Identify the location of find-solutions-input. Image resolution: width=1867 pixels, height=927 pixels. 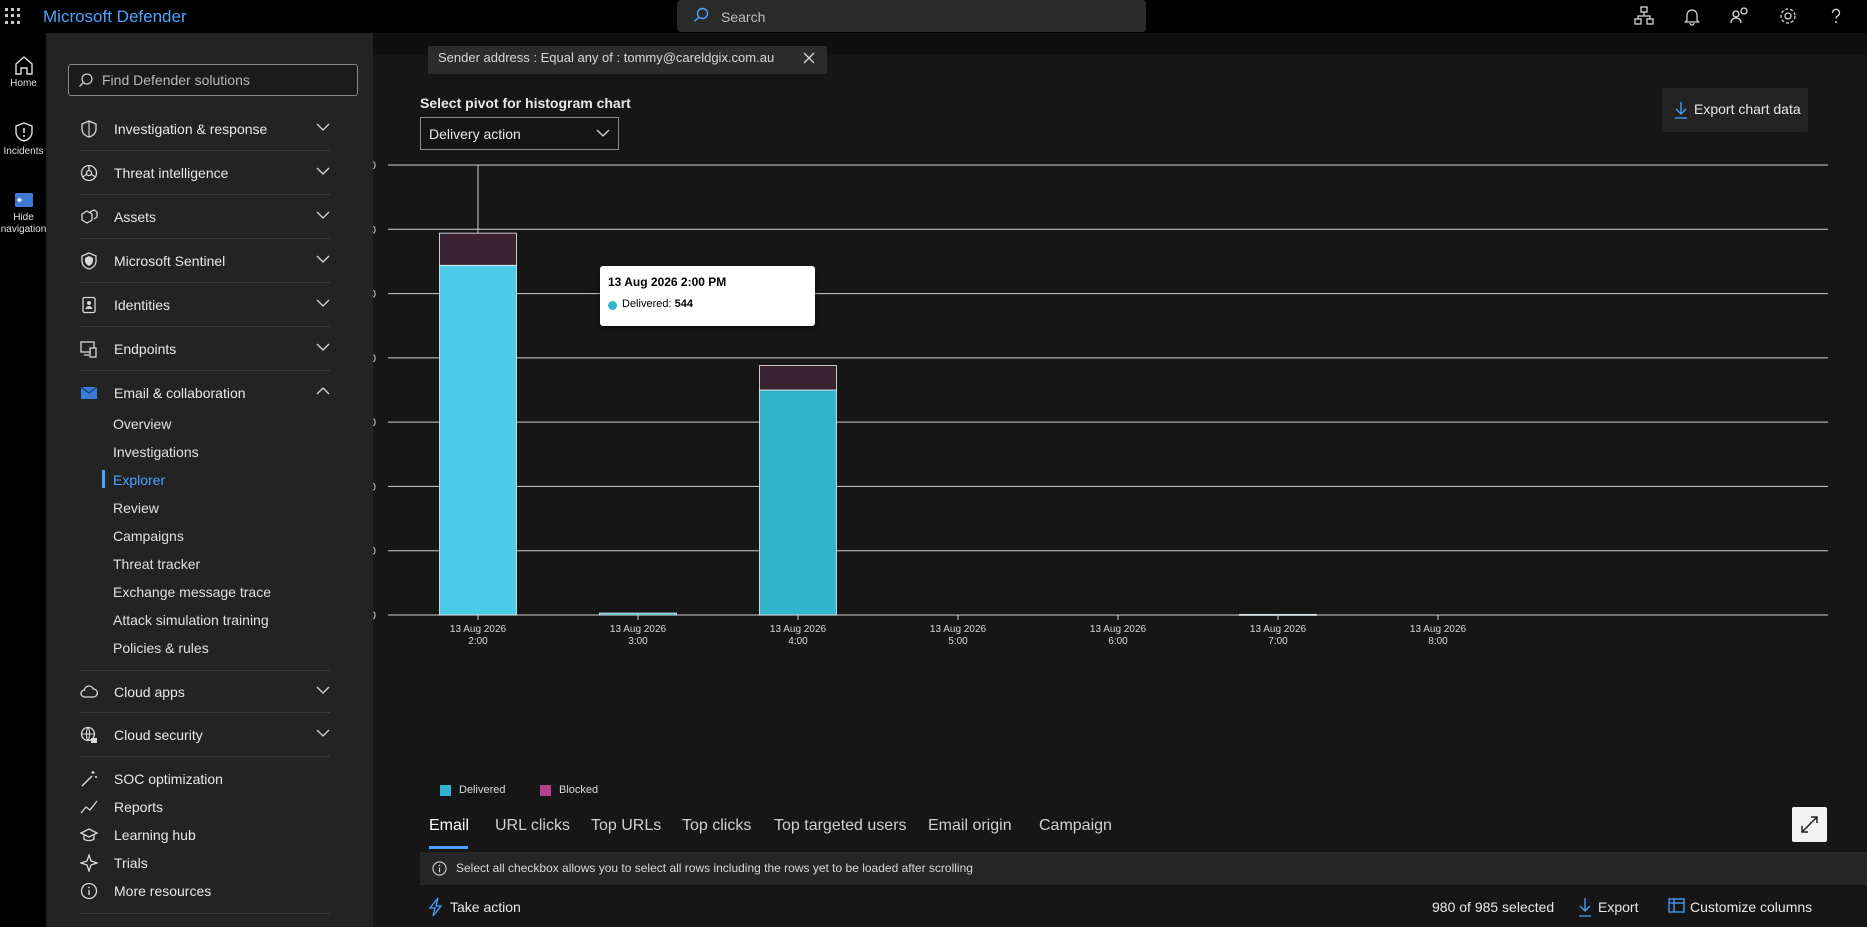
(222, 80).